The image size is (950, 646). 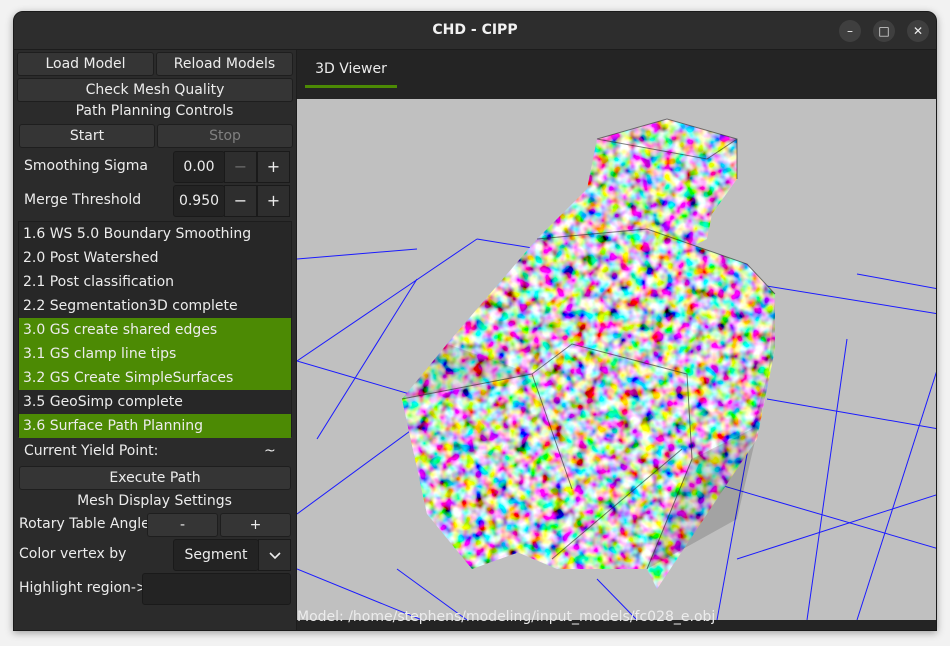 What do you see at coordinates (155, 402) in the screenshot?
I see `stage-list-item: 3.5 GeoSimp complete` at bounding box center [155, 402].